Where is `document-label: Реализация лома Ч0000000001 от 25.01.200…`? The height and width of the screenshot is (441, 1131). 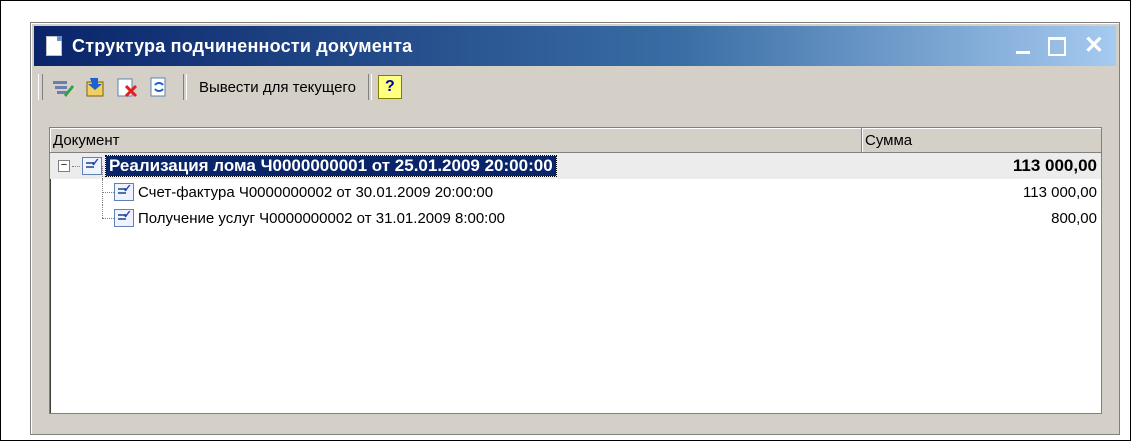 document-label: Реализация лома Ч0000000001 от 25.01.200… is located at coordinates (331, 166).